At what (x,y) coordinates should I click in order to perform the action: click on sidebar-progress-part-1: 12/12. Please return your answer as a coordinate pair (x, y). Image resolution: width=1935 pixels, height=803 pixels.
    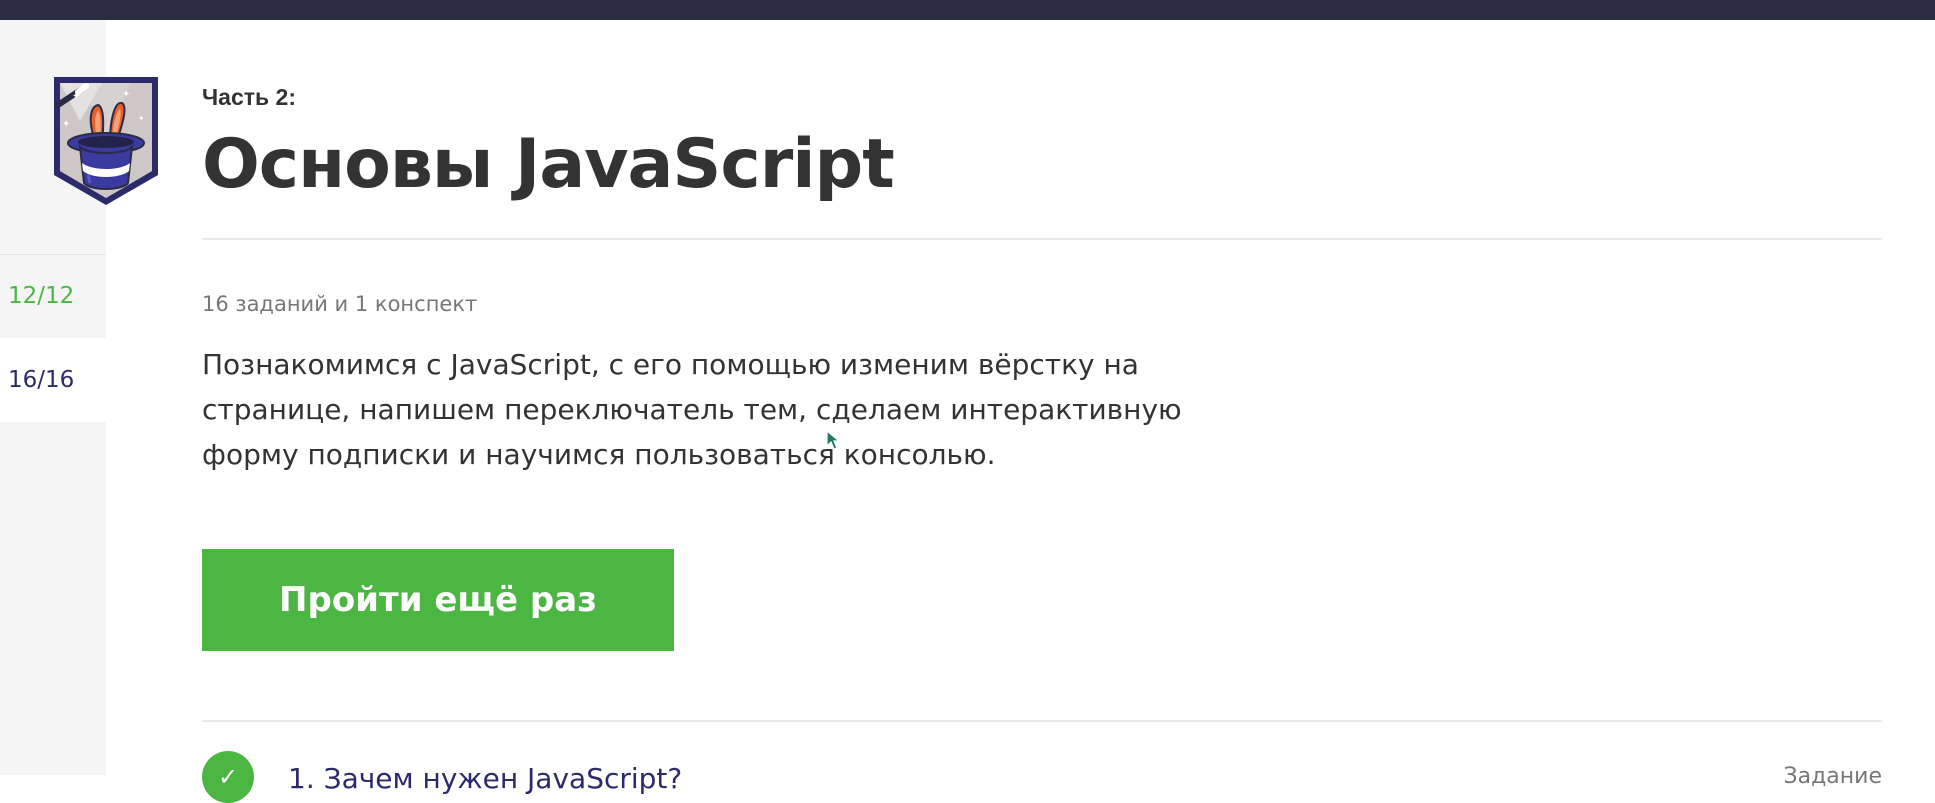
    Looking at the image, I should click on (53, 296).